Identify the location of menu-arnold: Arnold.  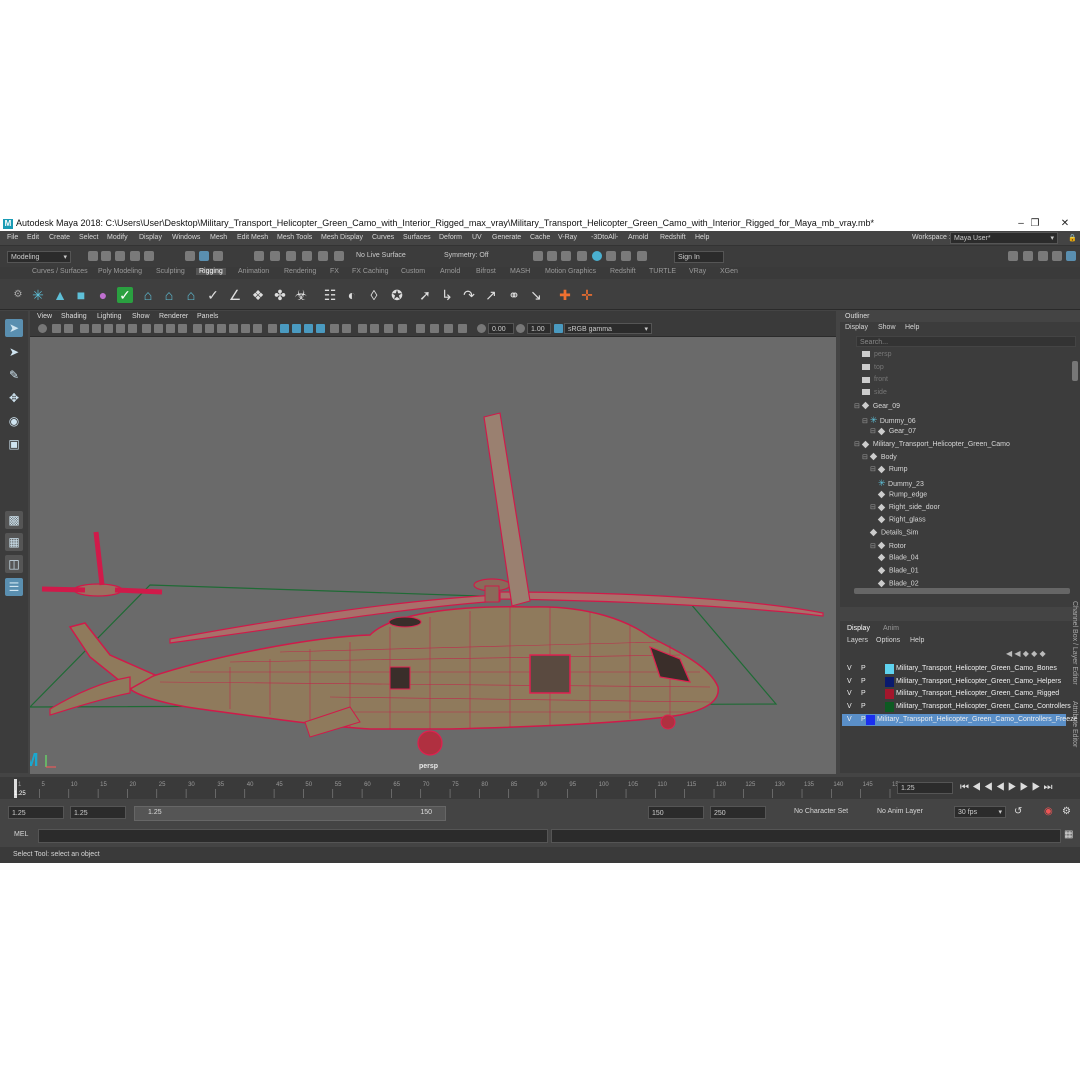
(638, 237).